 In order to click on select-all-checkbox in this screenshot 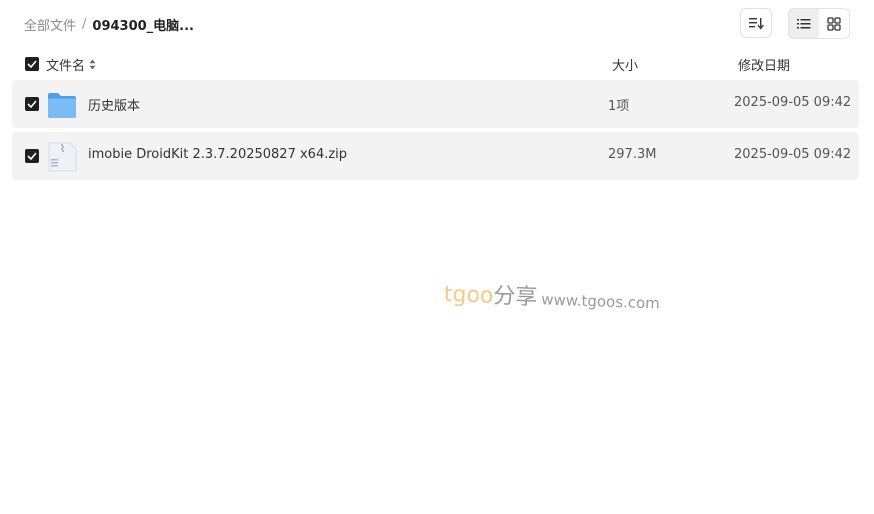, I will do `click(32, 64)`.